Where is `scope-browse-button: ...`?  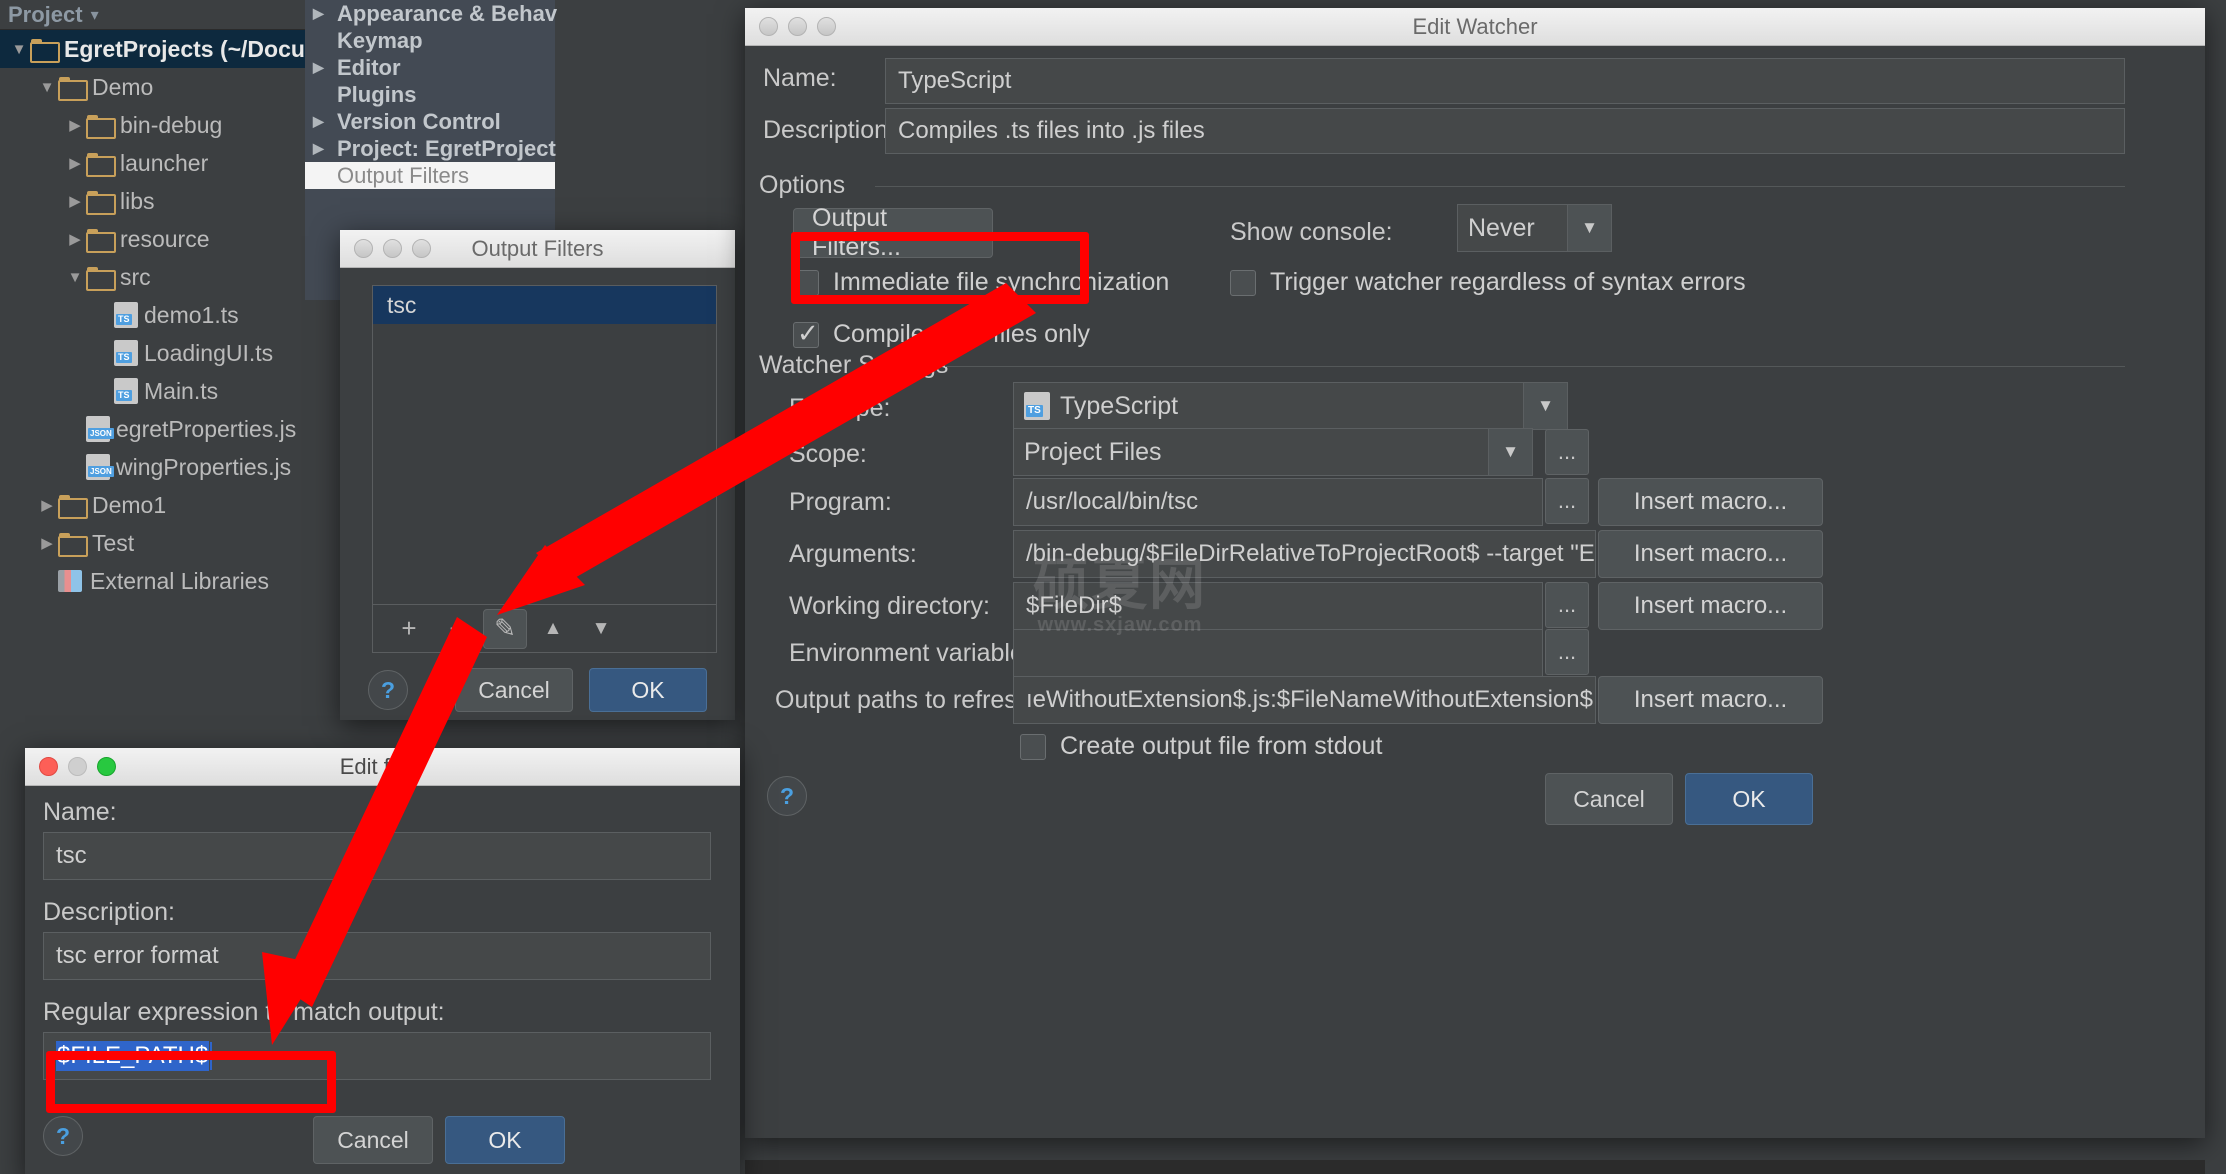 scope-browse-button: ... is located at coordinates (1567, 452).